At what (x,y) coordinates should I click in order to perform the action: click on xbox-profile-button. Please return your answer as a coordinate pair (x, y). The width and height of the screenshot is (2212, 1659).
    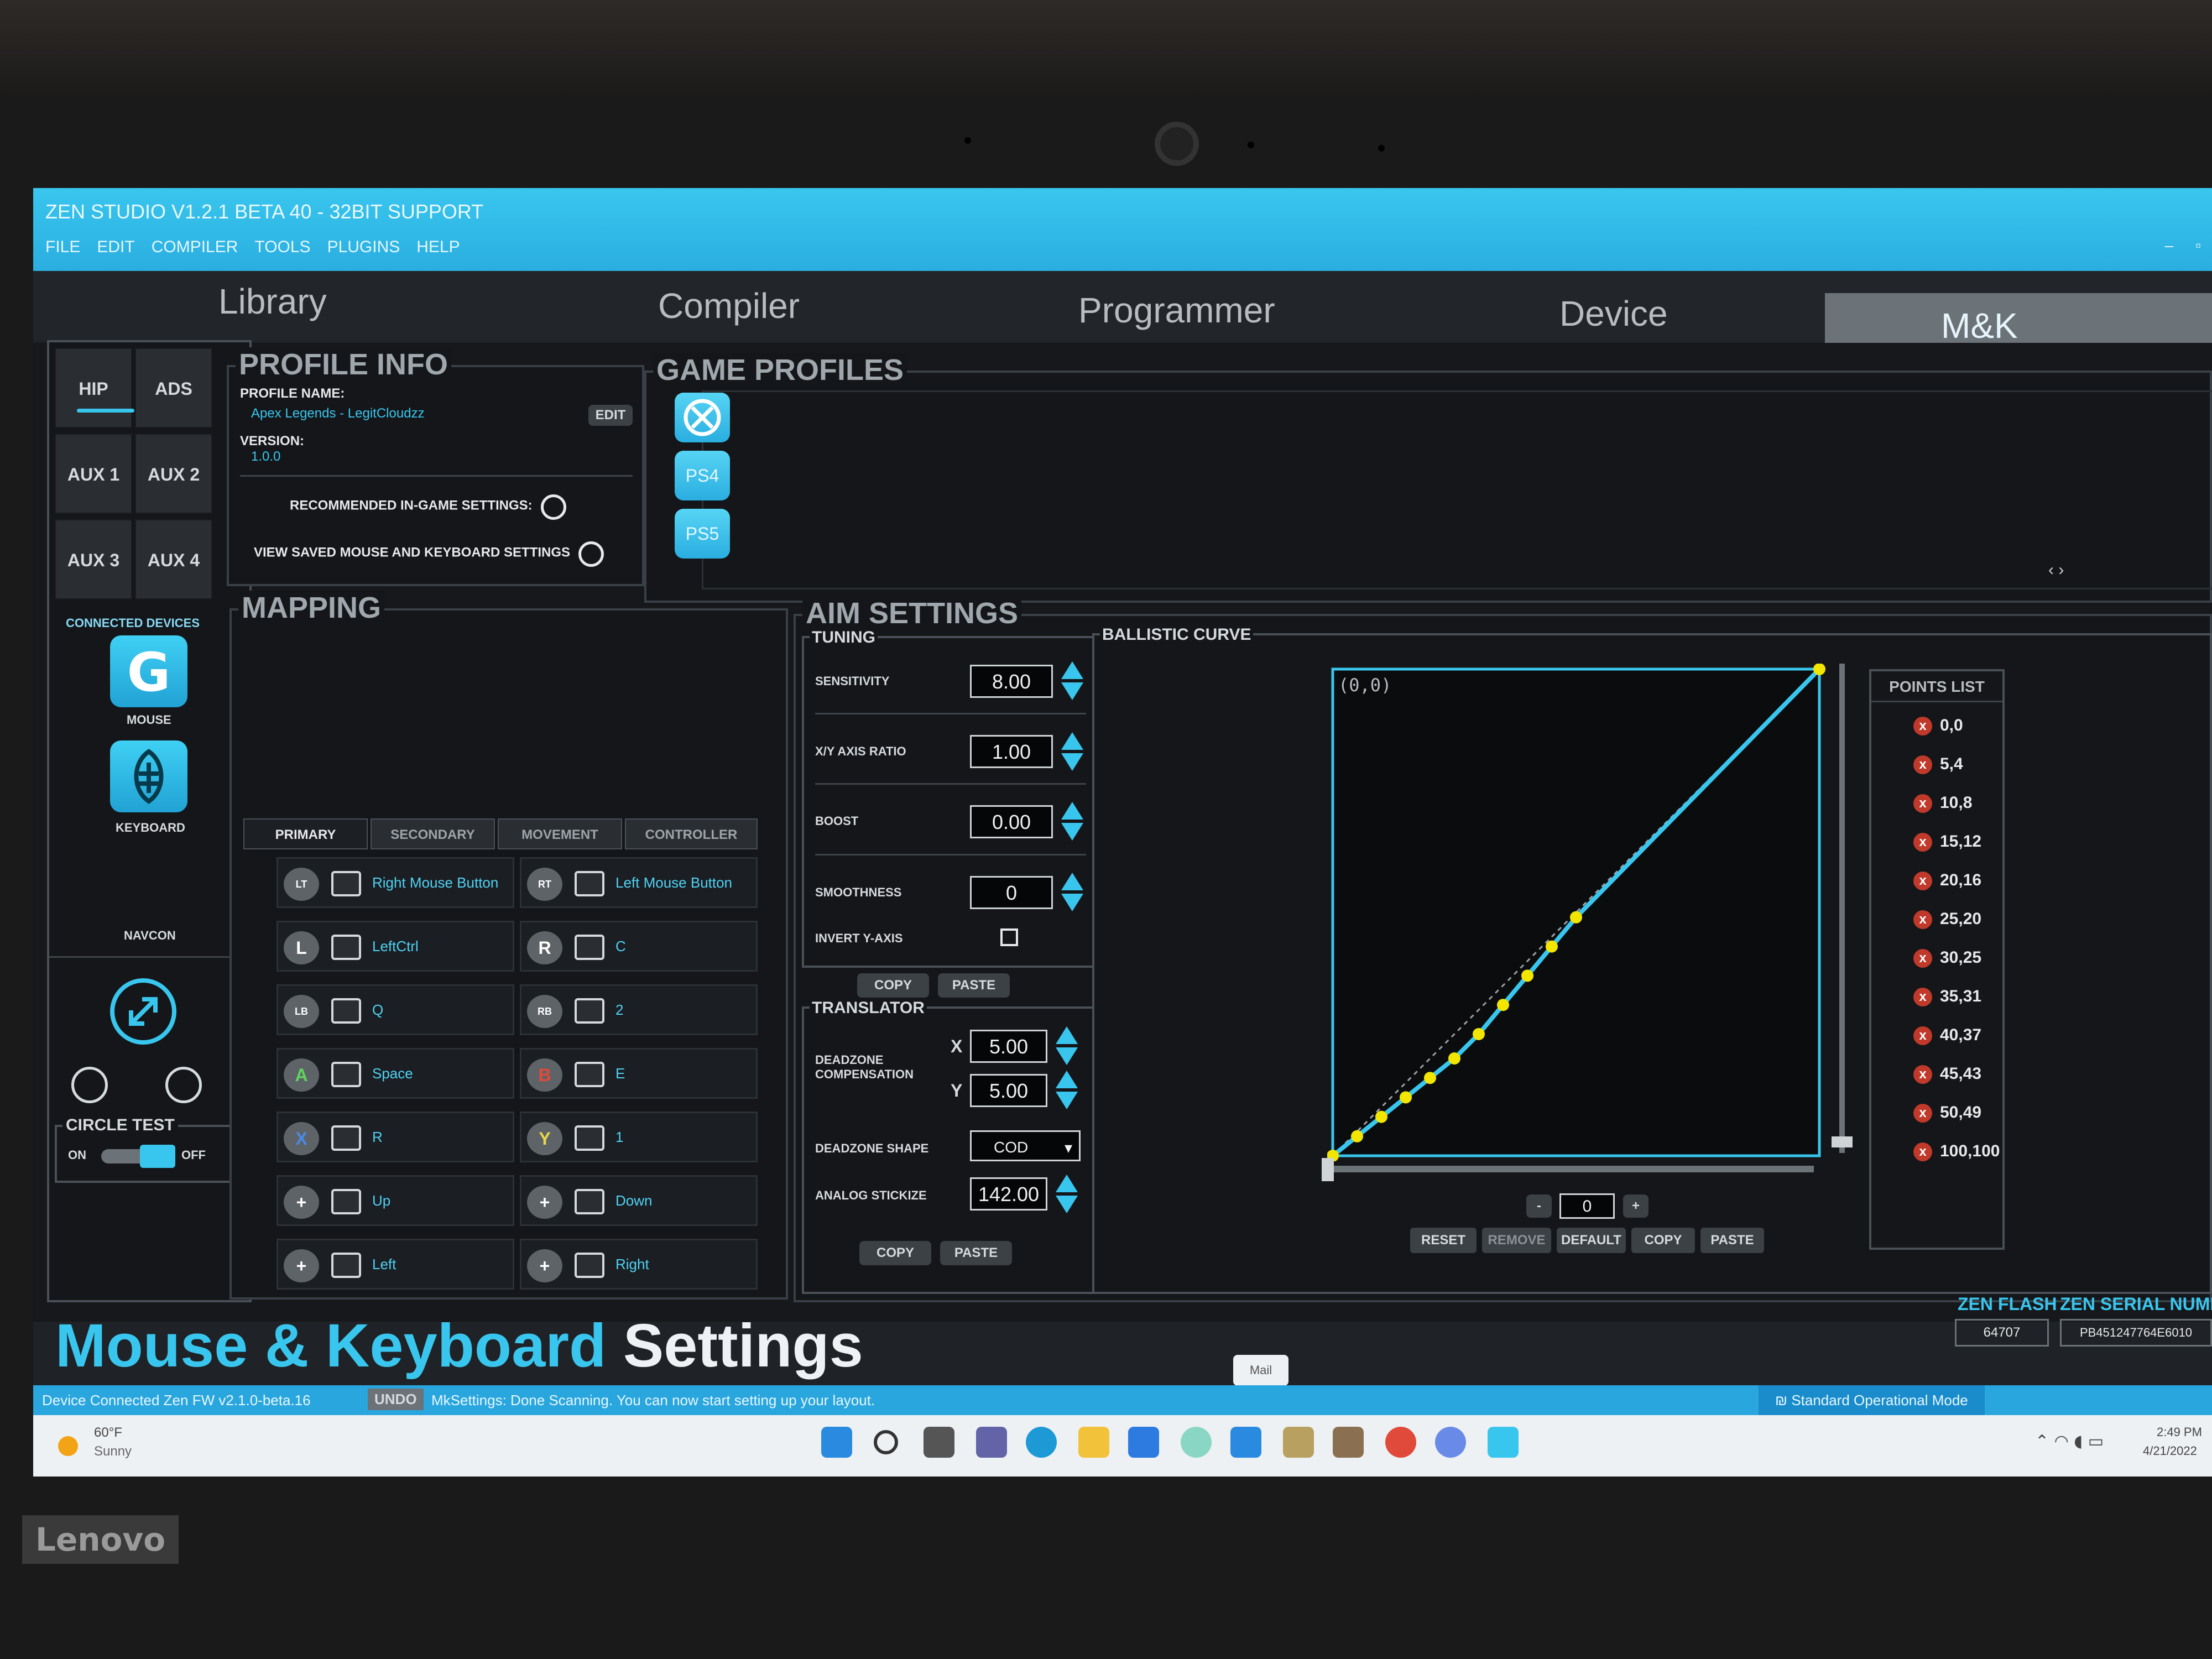
    Looking at the image, I should click on (703, 418).